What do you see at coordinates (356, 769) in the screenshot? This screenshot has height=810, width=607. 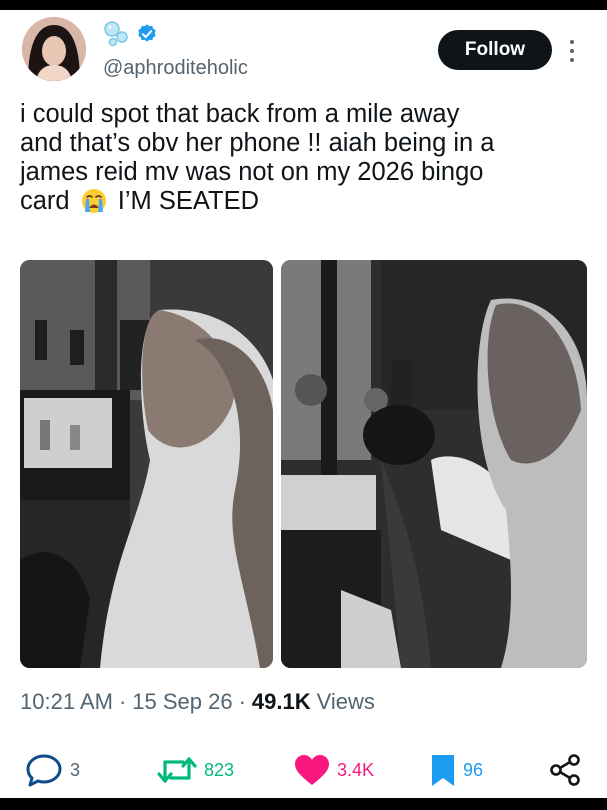 I see `like-count: 3.4K` at bounding box center [356, 769].